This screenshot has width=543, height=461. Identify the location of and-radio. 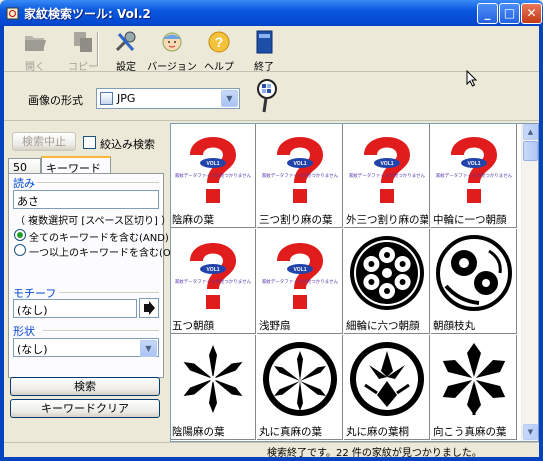
(20, 235).